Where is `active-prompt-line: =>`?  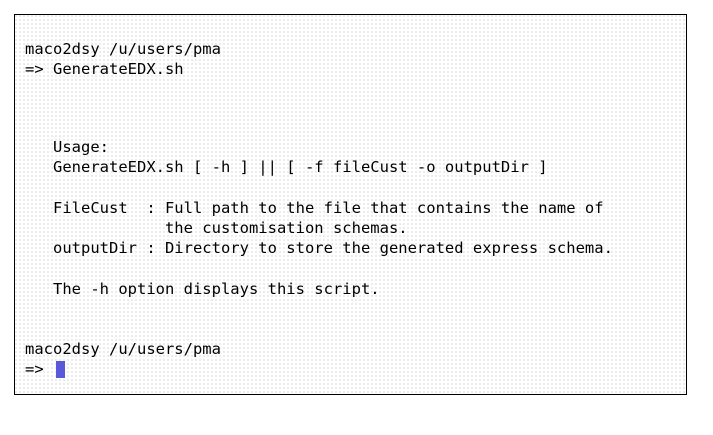 active-prompt-line: => is located at coordinates (39, 369).